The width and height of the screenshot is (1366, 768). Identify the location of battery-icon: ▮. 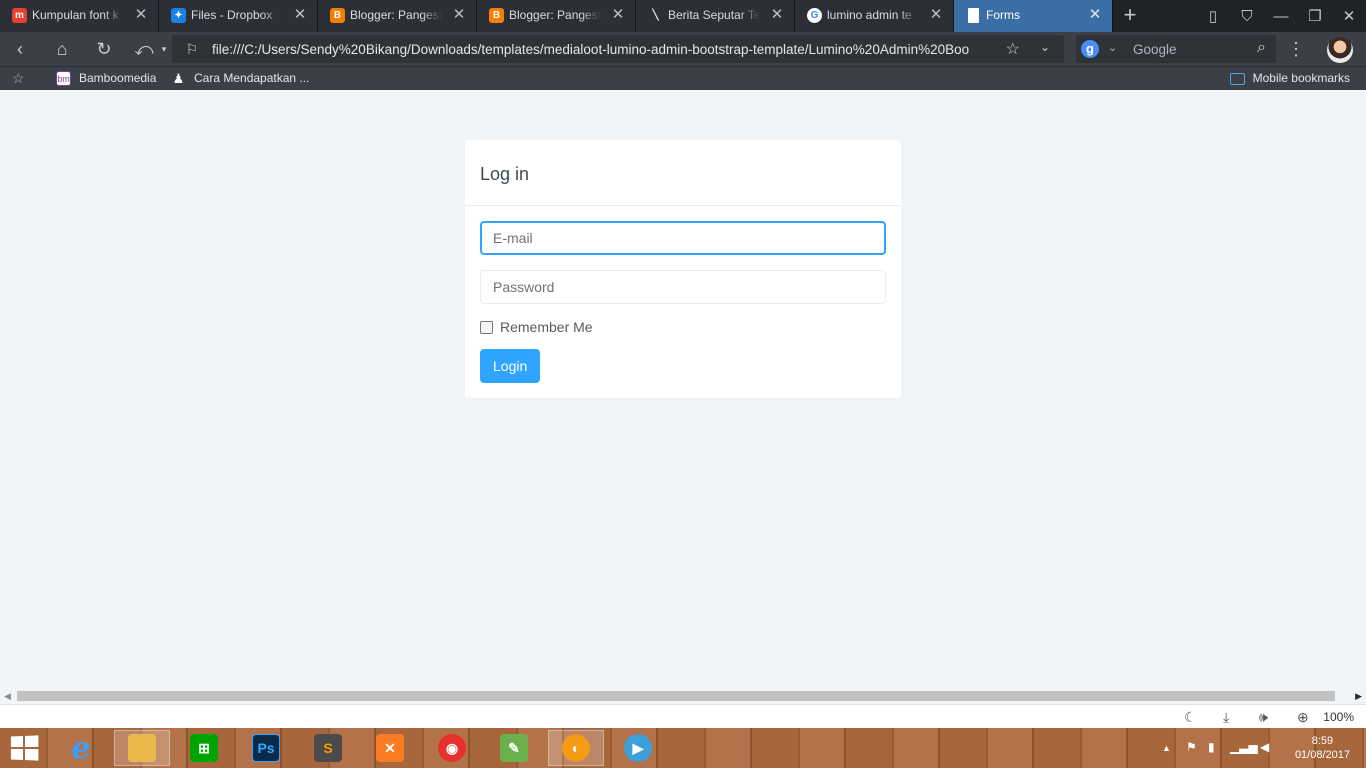
(1211, 747).